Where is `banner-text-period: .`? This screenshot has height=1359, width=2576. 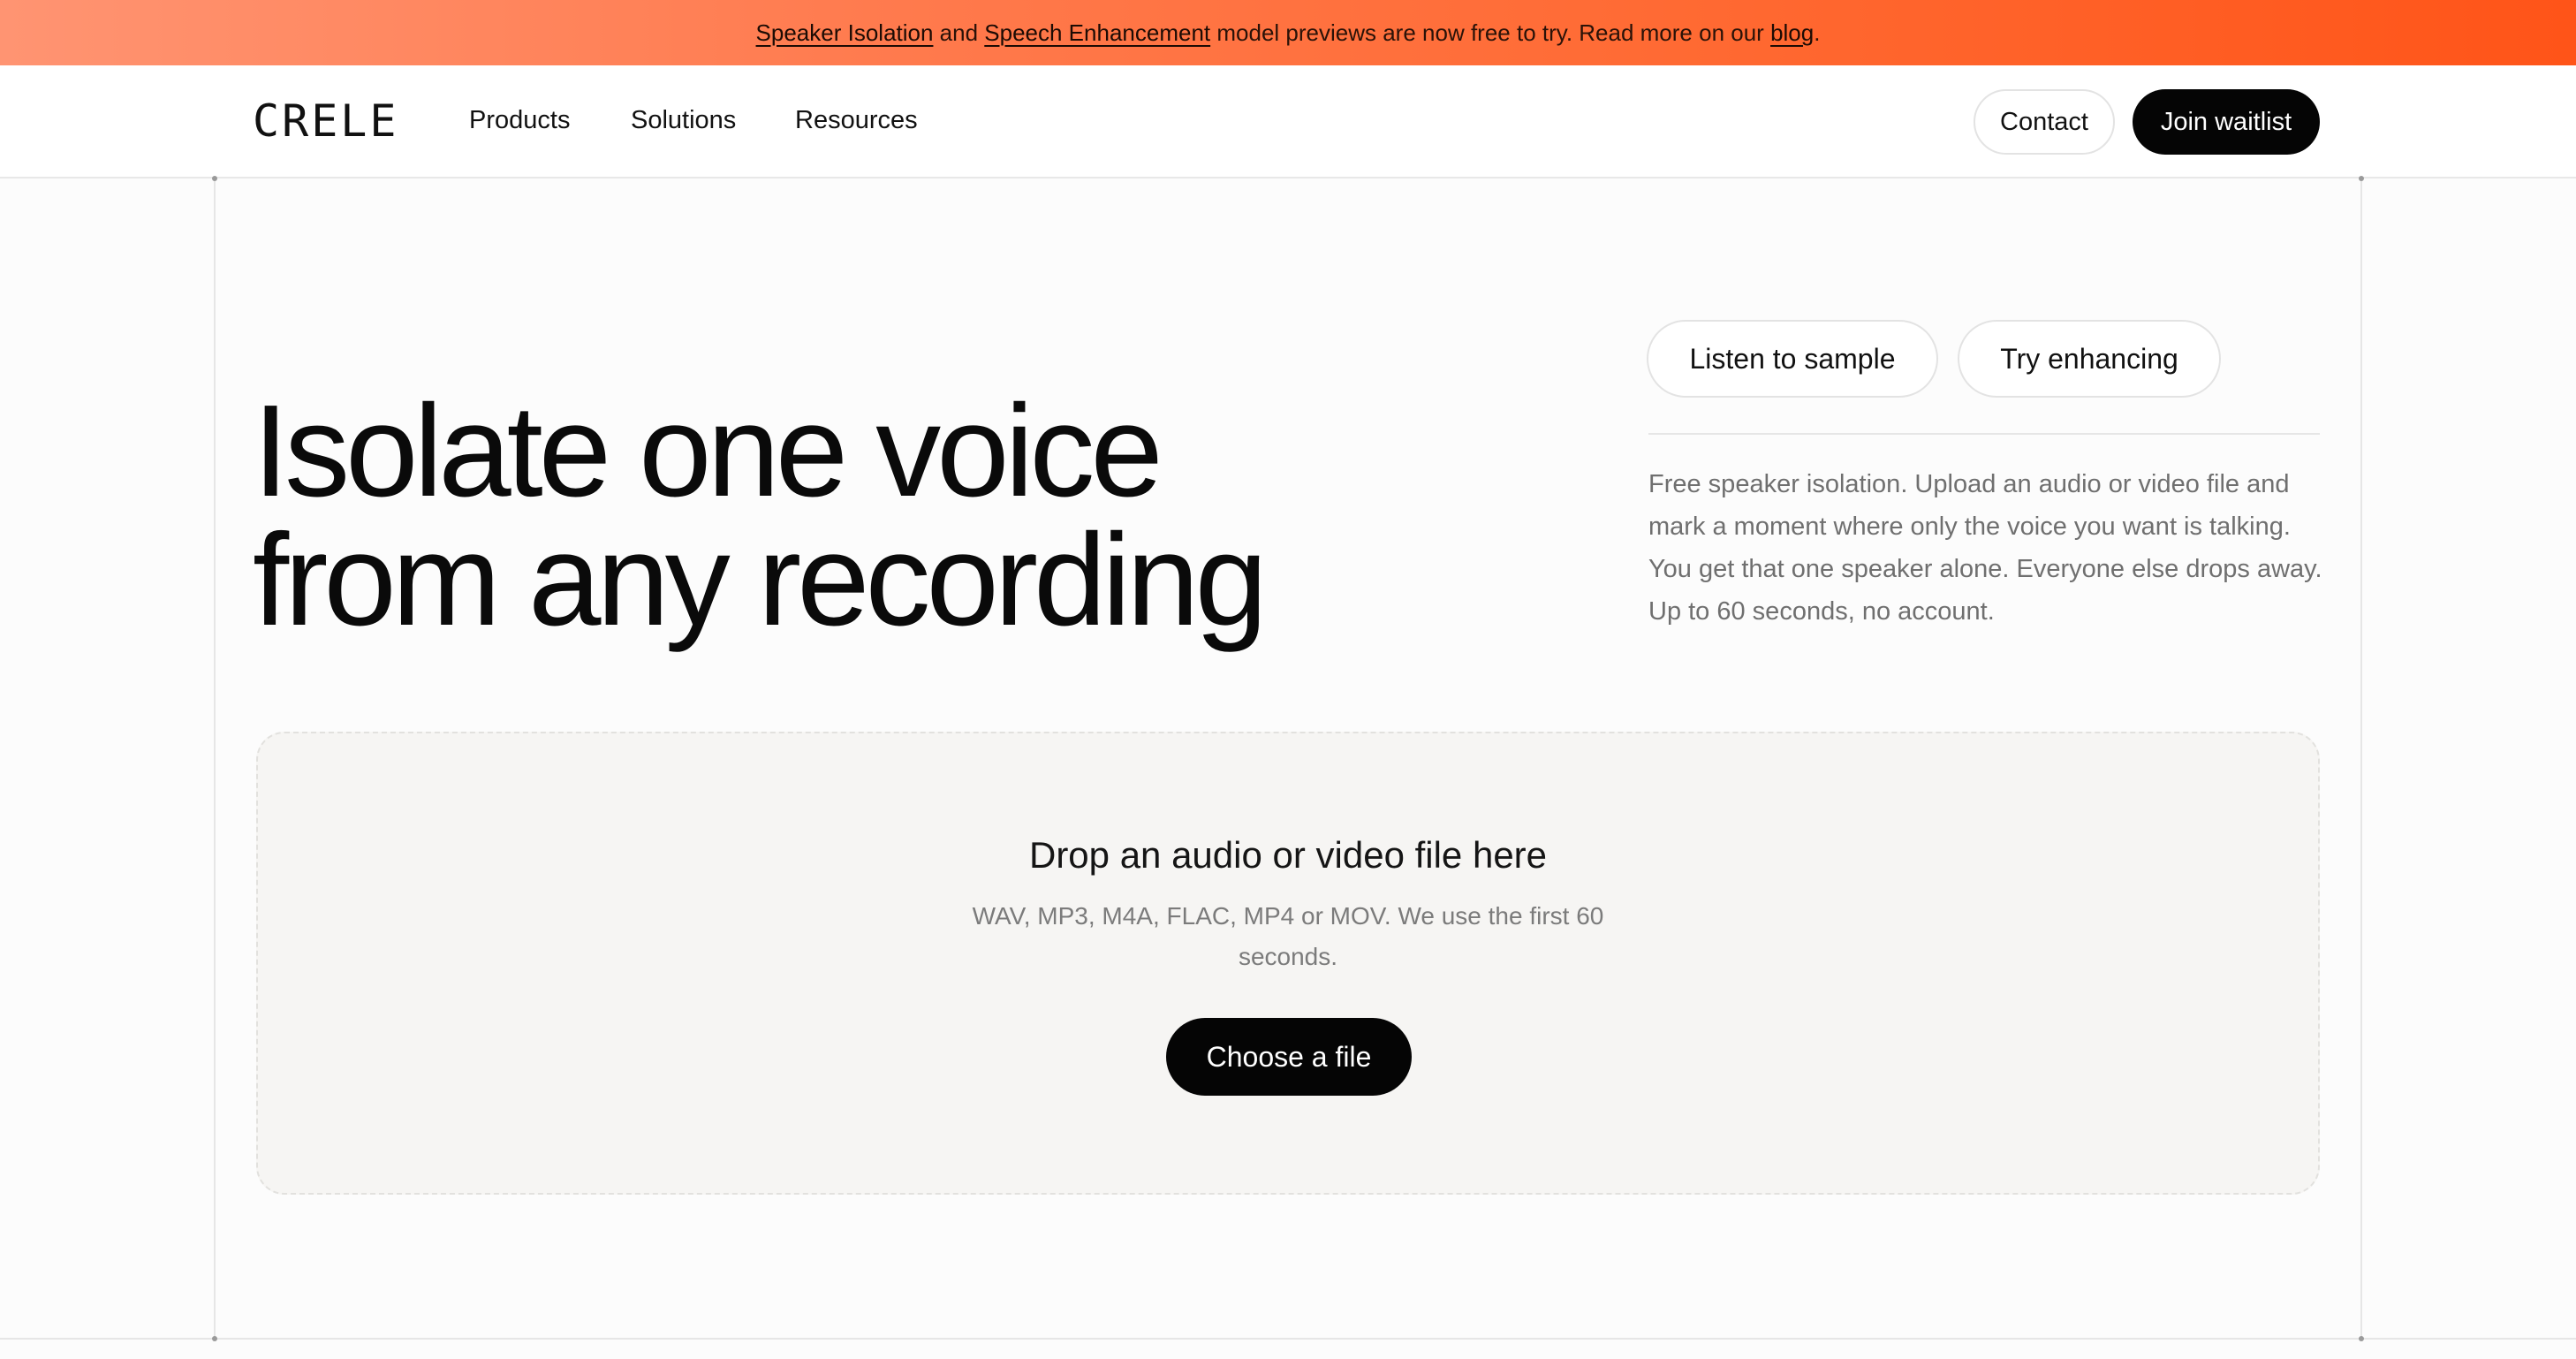 banner-text-period: . is located at coordinates (1818, 32).